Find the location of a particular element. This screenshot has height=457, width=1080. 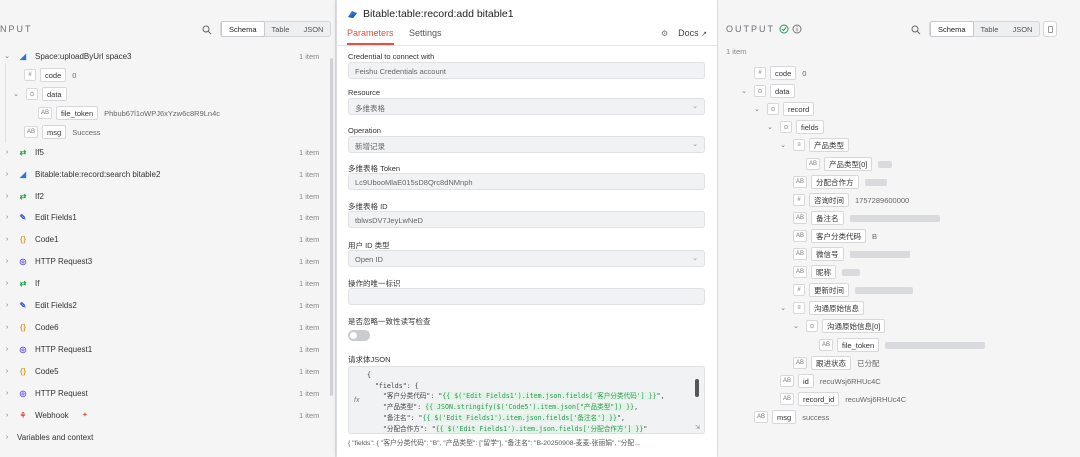

select-field: Open ID ⌄ is located at coordinates (526, 258).